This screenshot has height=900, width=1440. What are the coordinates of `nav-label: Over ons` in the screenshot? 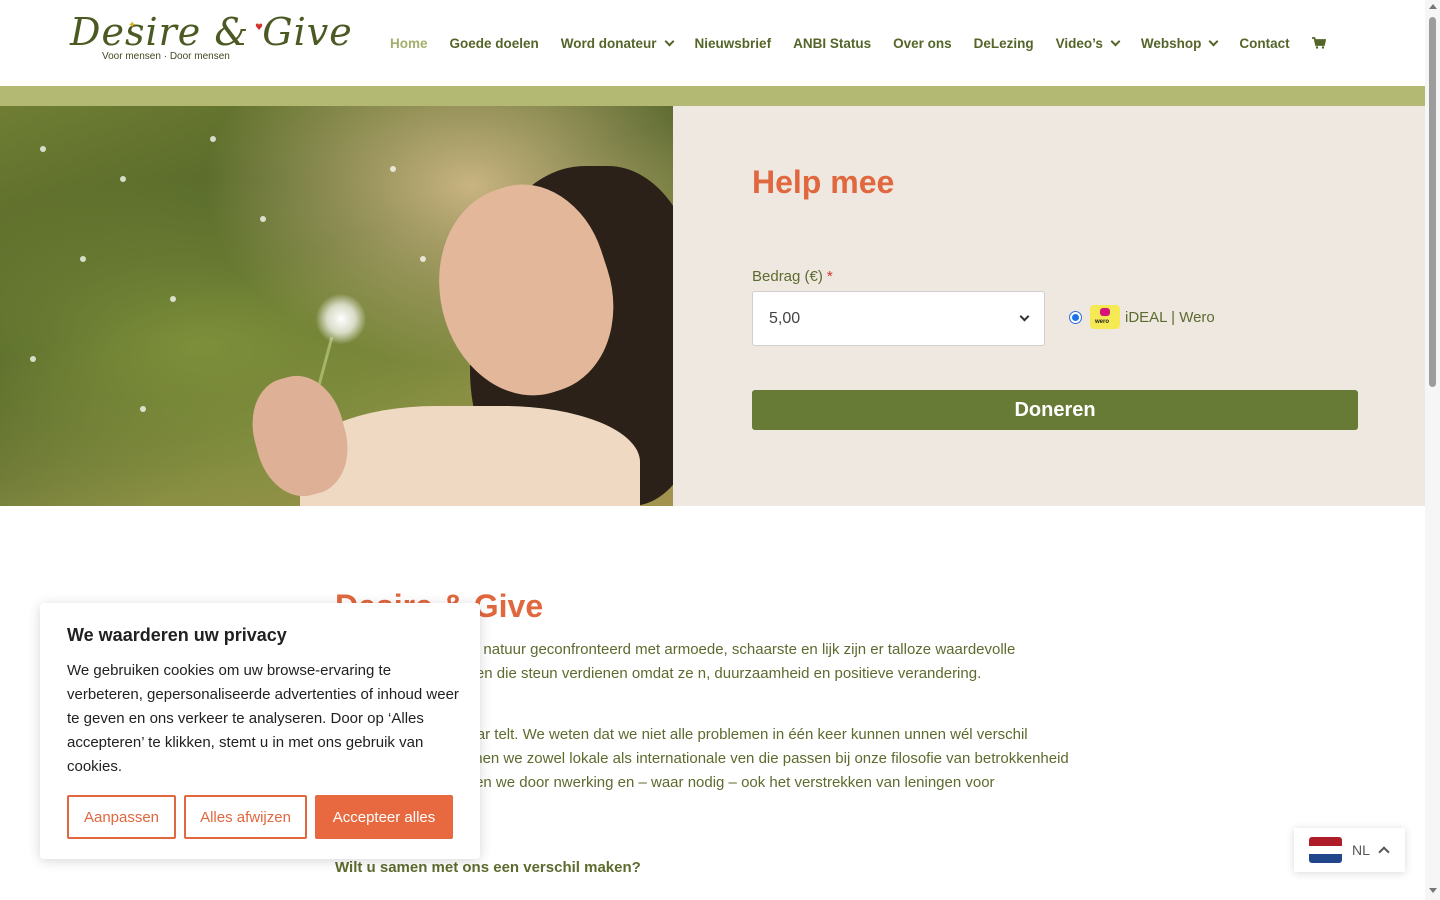 It's located at (922, 43).